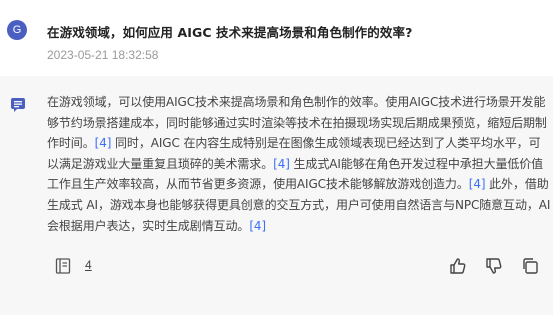  What do you see at coordinates (17, 30) in the screenshot?
I see `user-avatar: G` at bounding box center [17, 30].